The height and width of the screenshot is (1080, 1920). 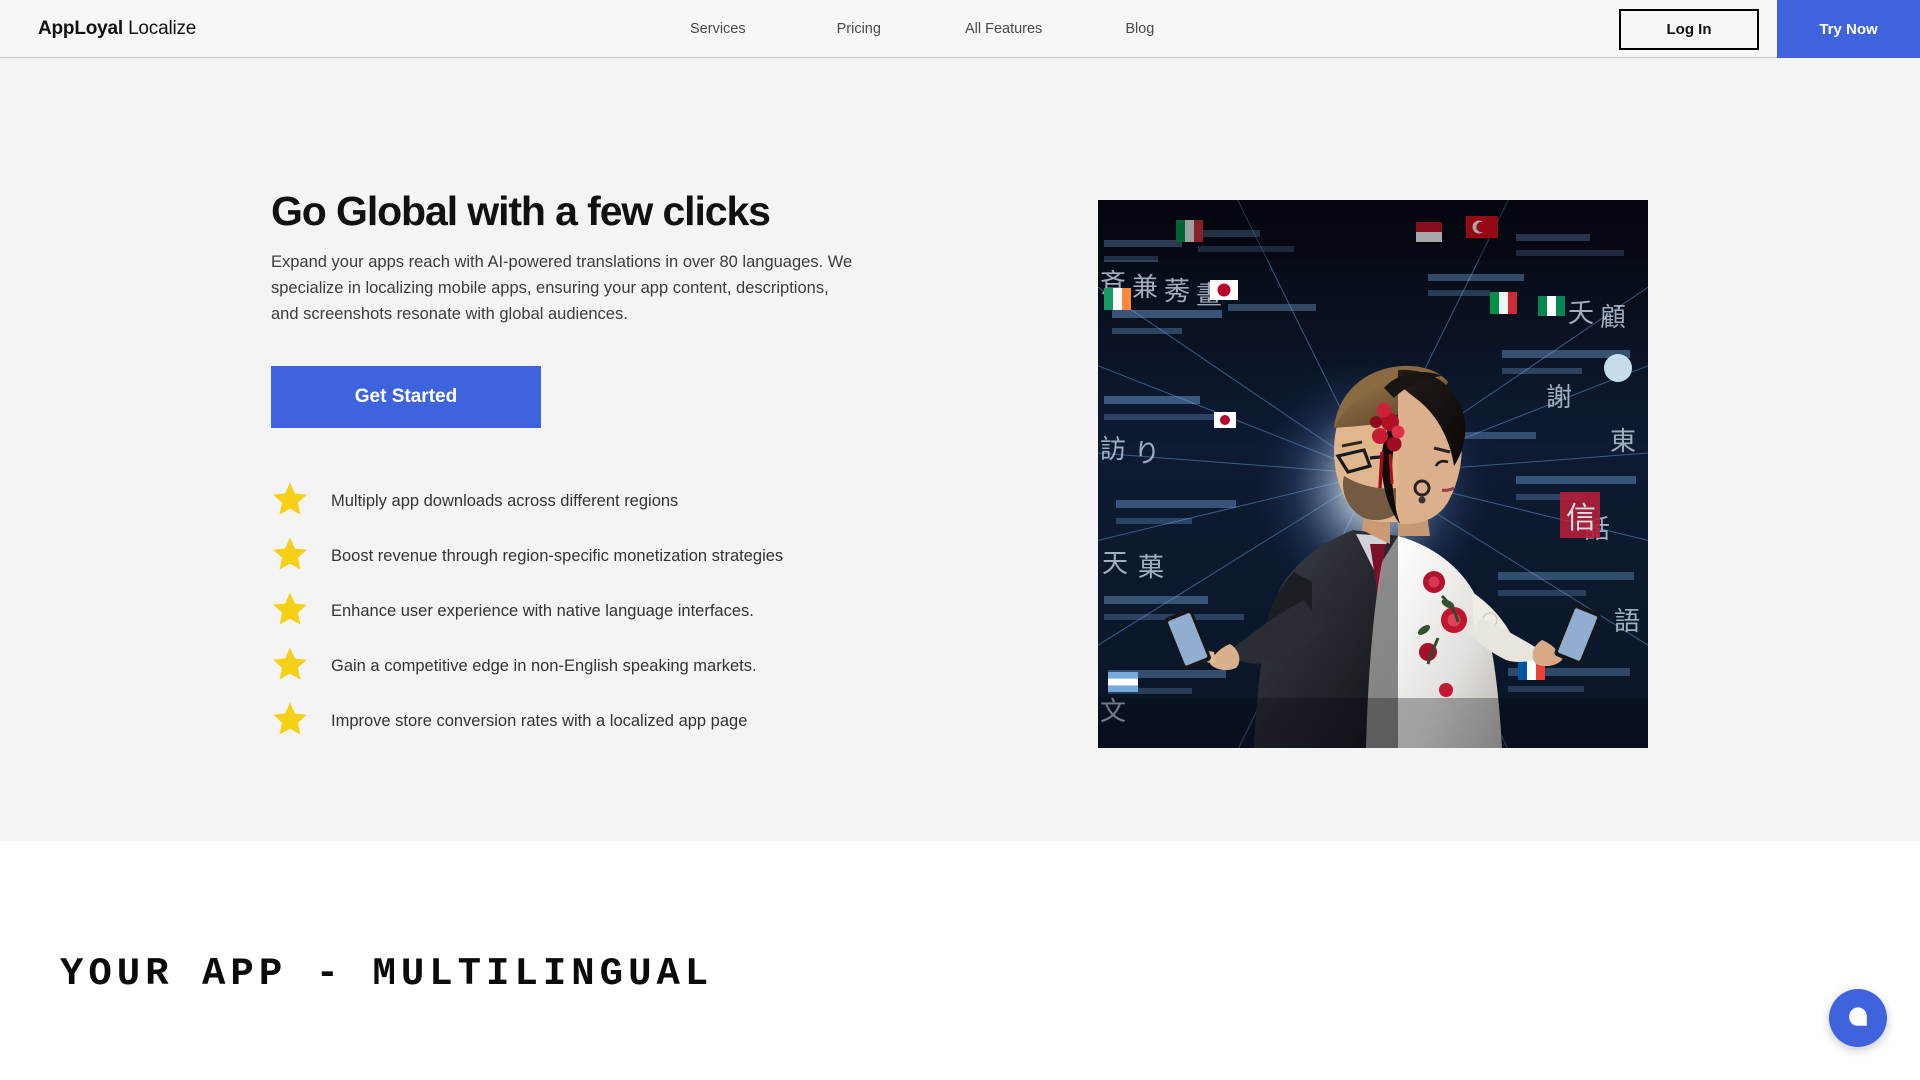 I want to click on nav-link-all-features: All Features, so click(x=1003, y=29).